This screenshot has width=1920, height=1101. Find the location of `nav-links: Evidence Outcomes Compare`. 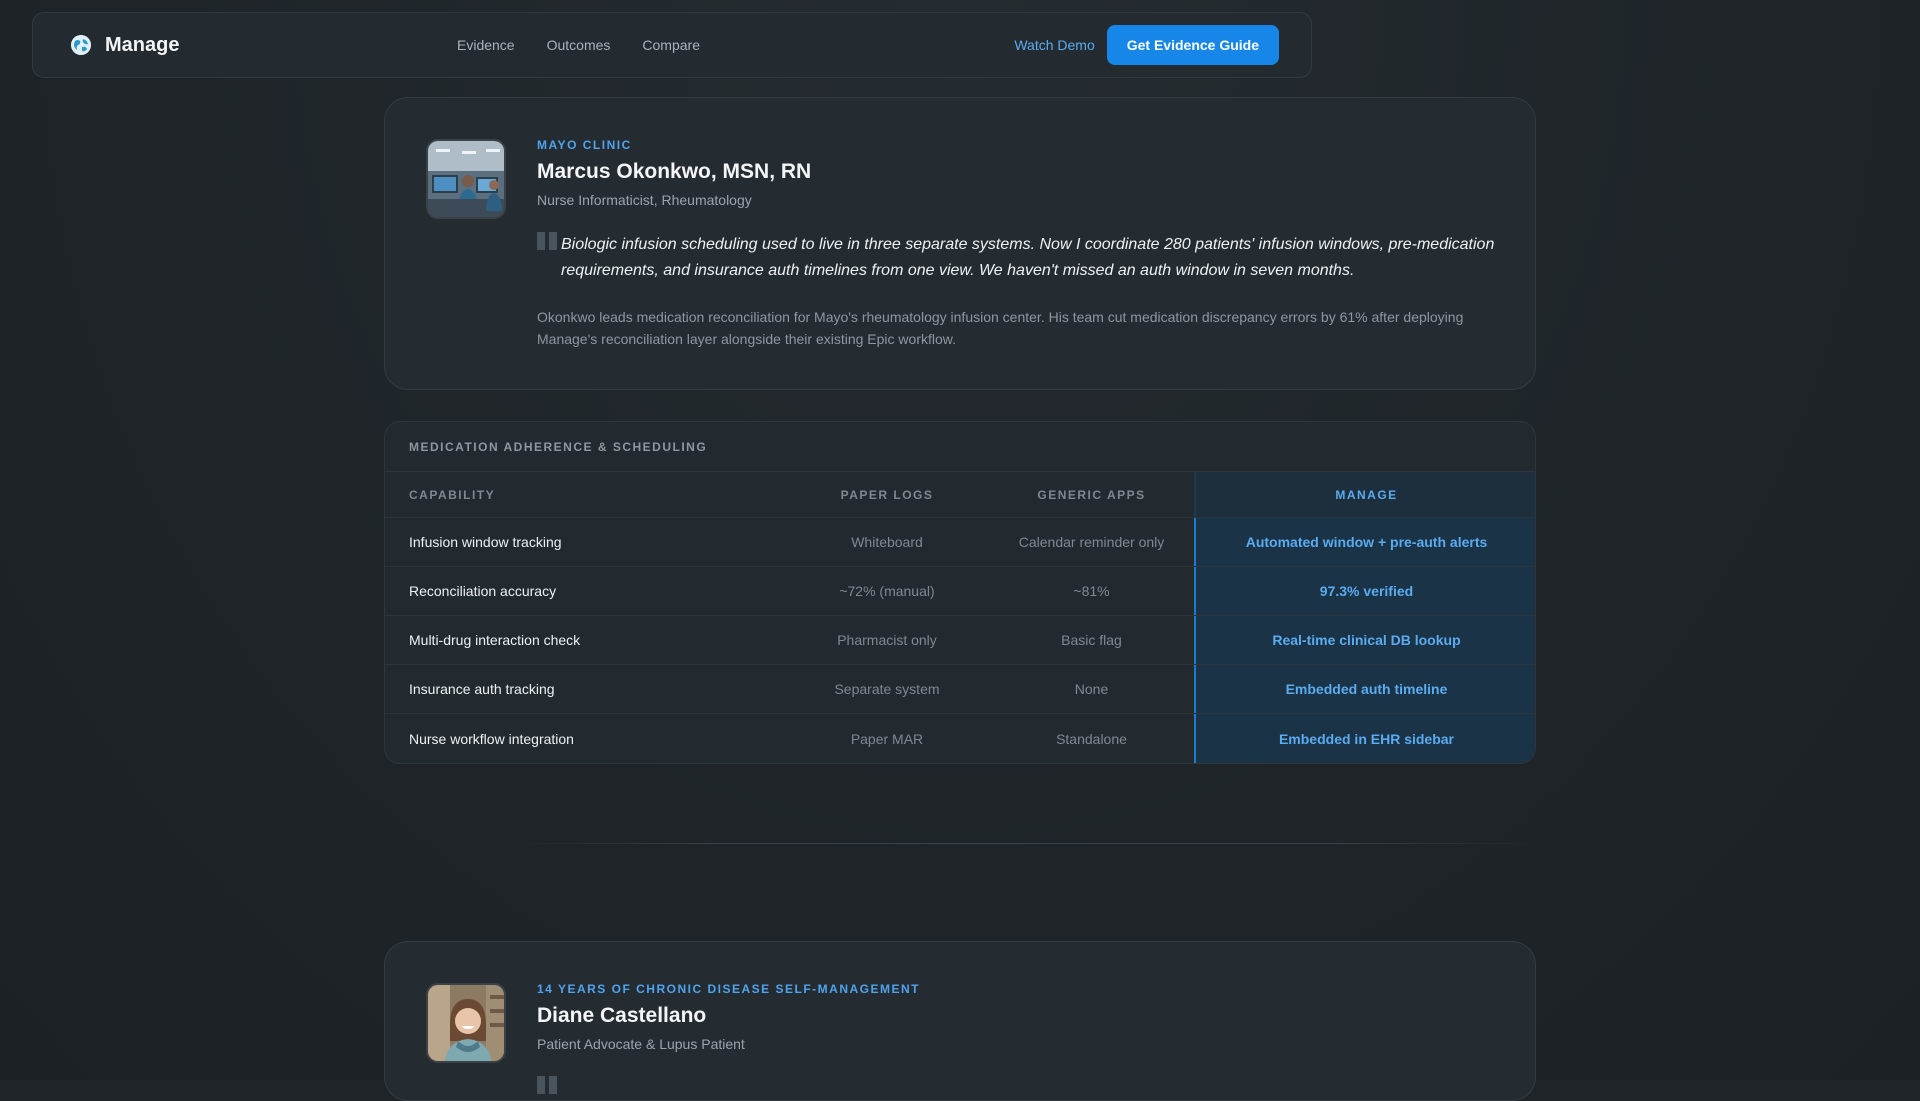

nav-links: Evidence Outcomes Compare is located at coordinates (578, 45).